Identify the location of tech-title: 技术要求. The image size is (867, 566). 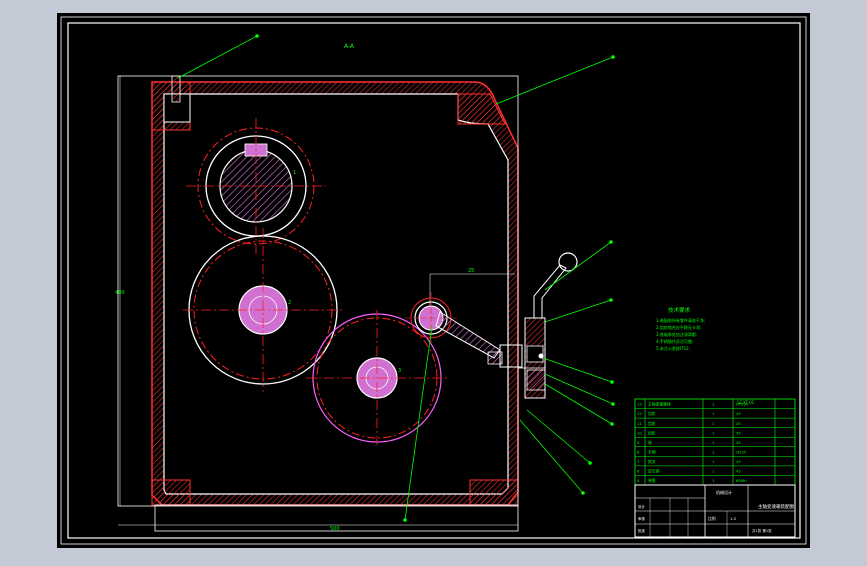
(679, 310).